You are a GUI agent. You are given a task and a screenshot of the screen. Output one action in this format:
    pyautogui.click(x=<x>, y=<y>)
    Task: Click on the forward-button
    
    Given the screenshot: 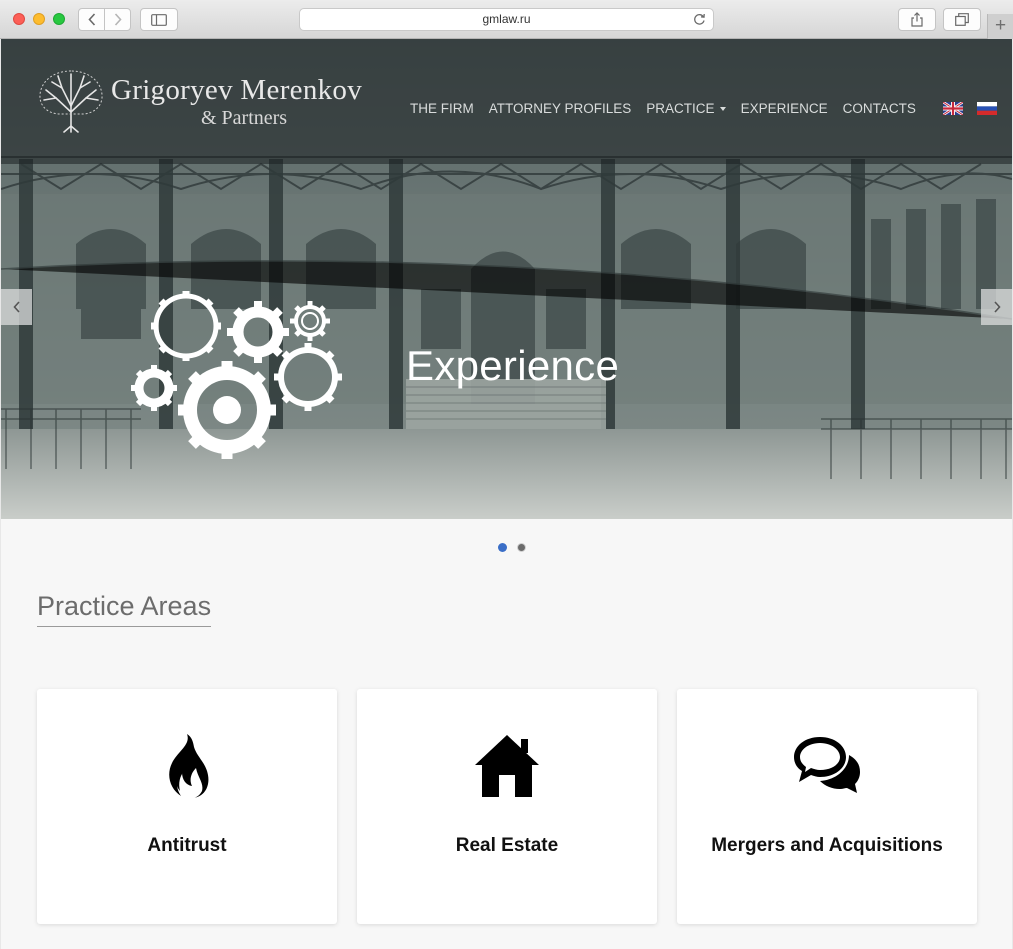 What is the action you would take?
    pyautogui.click(x=117, y=19)
    